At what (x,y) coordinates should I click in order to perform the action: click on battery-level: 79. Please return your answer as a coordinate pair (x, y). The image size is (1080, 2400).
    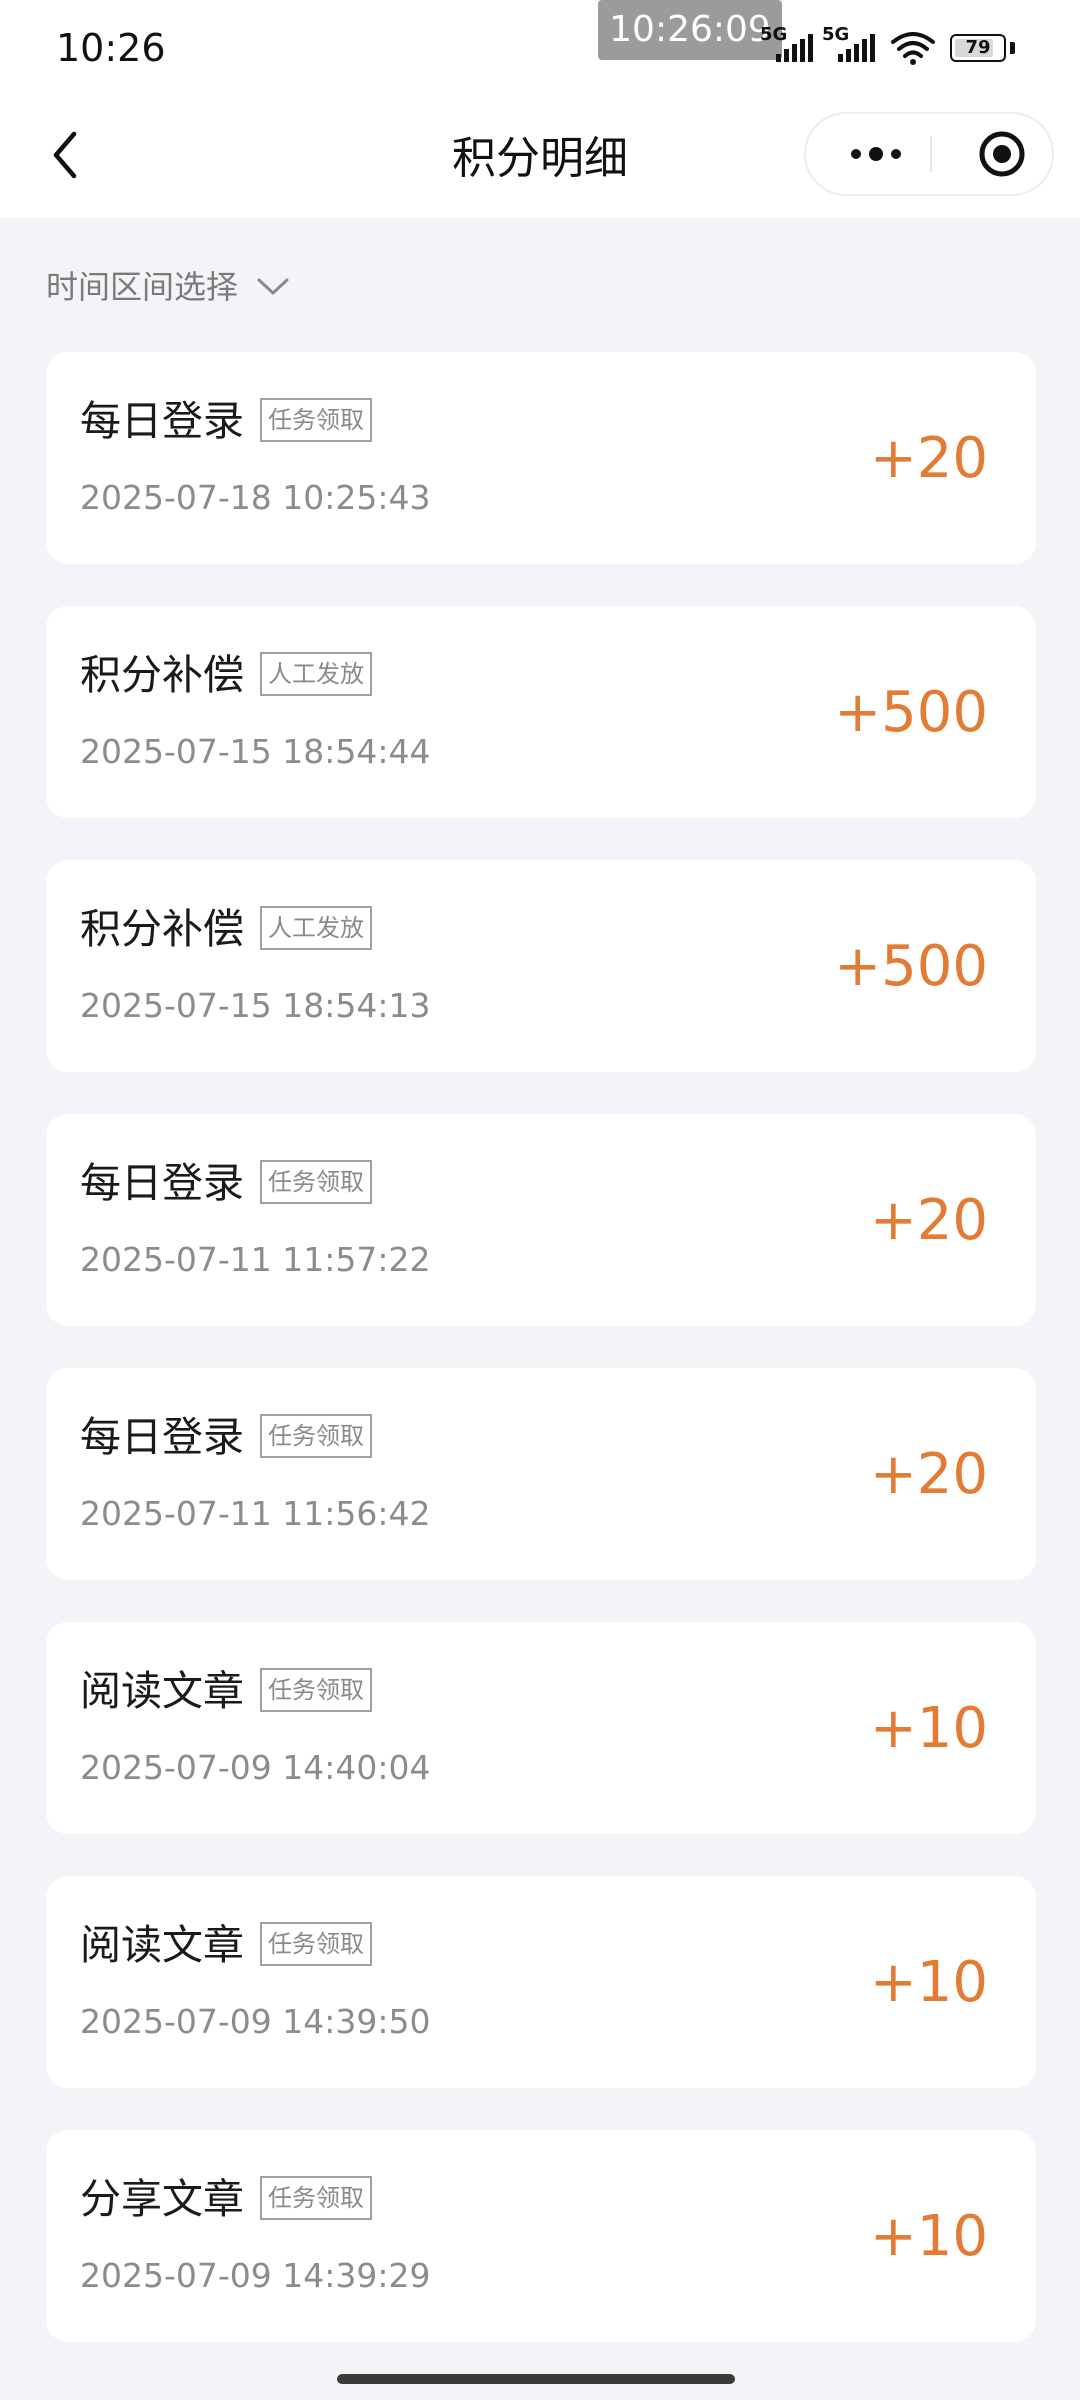
    Looking at the image, I should click on (978, 47).